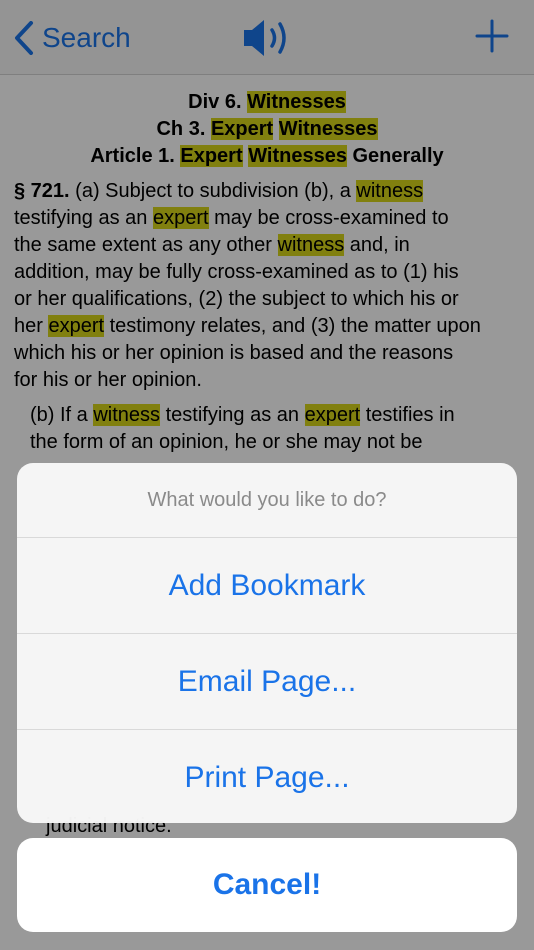 Image resolution: width=534 pixels, height=950 pixels. What do you see at coordinates (267, 586) in the screenshot?
I see `add-bookmark-button: Add Bookmark` at bounding box center [267, 586].